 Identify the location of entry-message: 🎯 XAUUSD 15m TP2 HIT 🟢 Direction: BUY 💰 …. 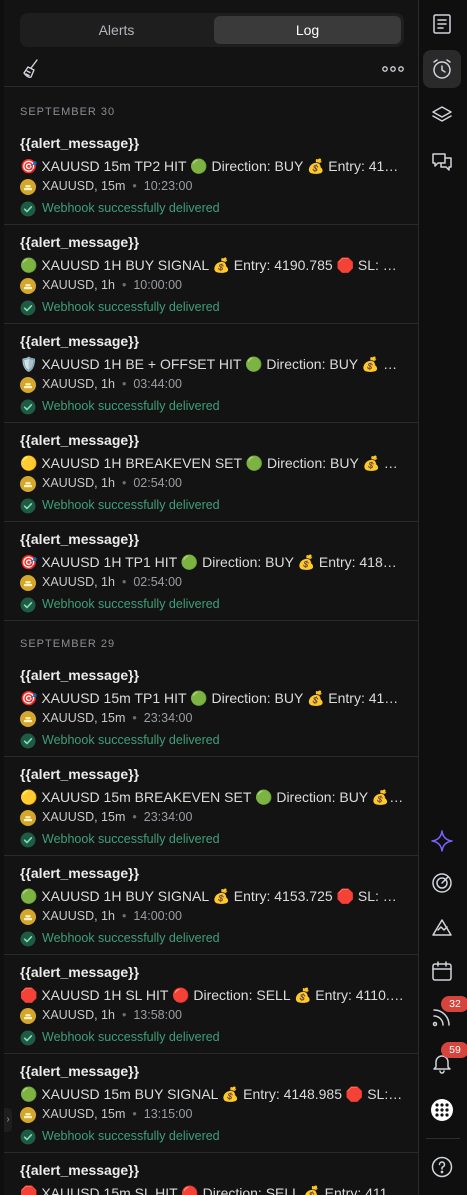
(212, 166).